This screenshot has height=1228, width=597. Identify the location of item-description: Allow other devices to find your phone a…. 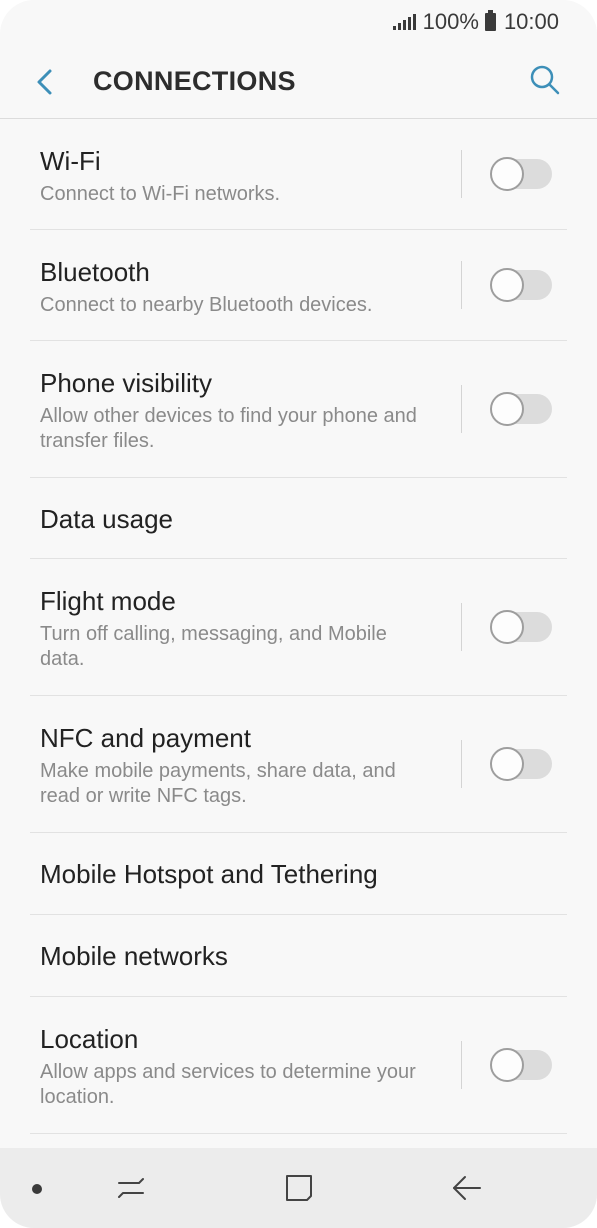
(228, 428).